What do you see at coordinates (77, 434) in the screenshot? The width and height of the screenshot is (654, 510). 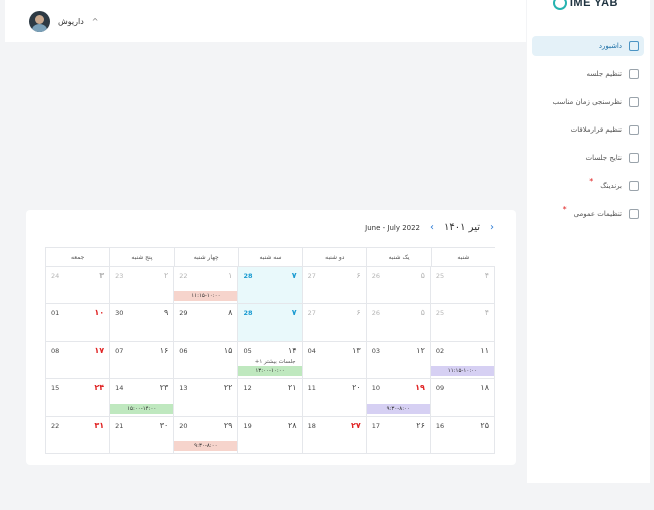 I see `calendar-day-cell: ۳۱ 22` at bounding box center [77, 434].